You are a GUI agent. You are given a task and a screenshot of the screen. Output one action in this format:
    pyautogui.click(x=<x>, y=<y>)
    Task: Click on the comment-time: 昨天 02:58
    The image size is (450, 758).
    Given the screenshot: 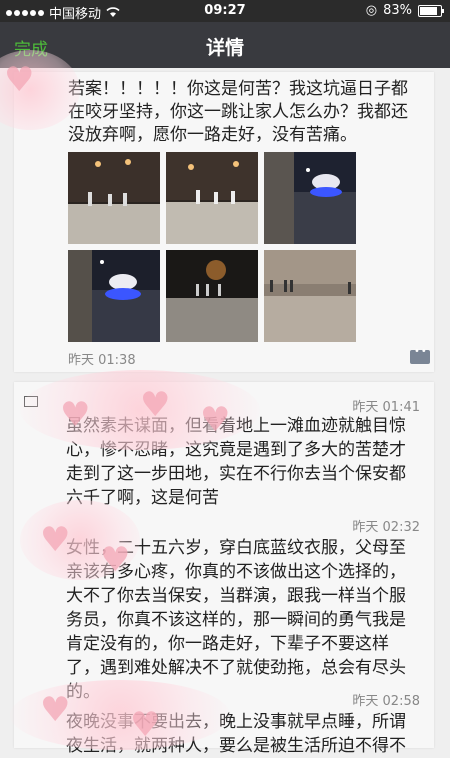 What is the action you would take?
    pyautogui.click(x=386, y=701)
    